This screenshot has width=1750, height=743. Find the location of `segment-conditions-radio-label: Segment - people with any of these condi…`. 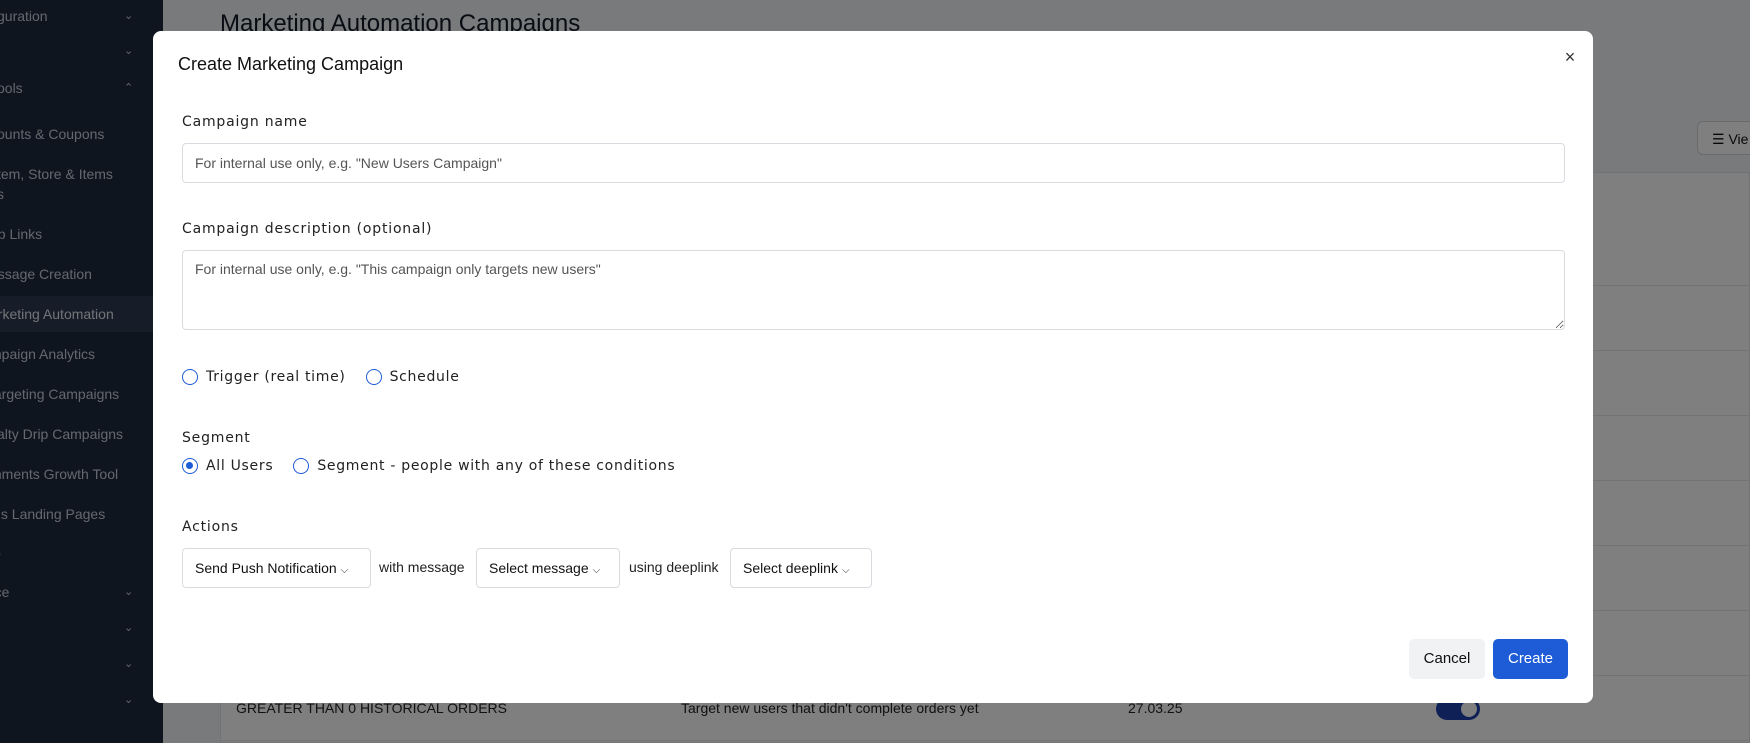

segment-conditions-radio-label: Segment - people with any of these condi… is located at coordinates (496, 466).